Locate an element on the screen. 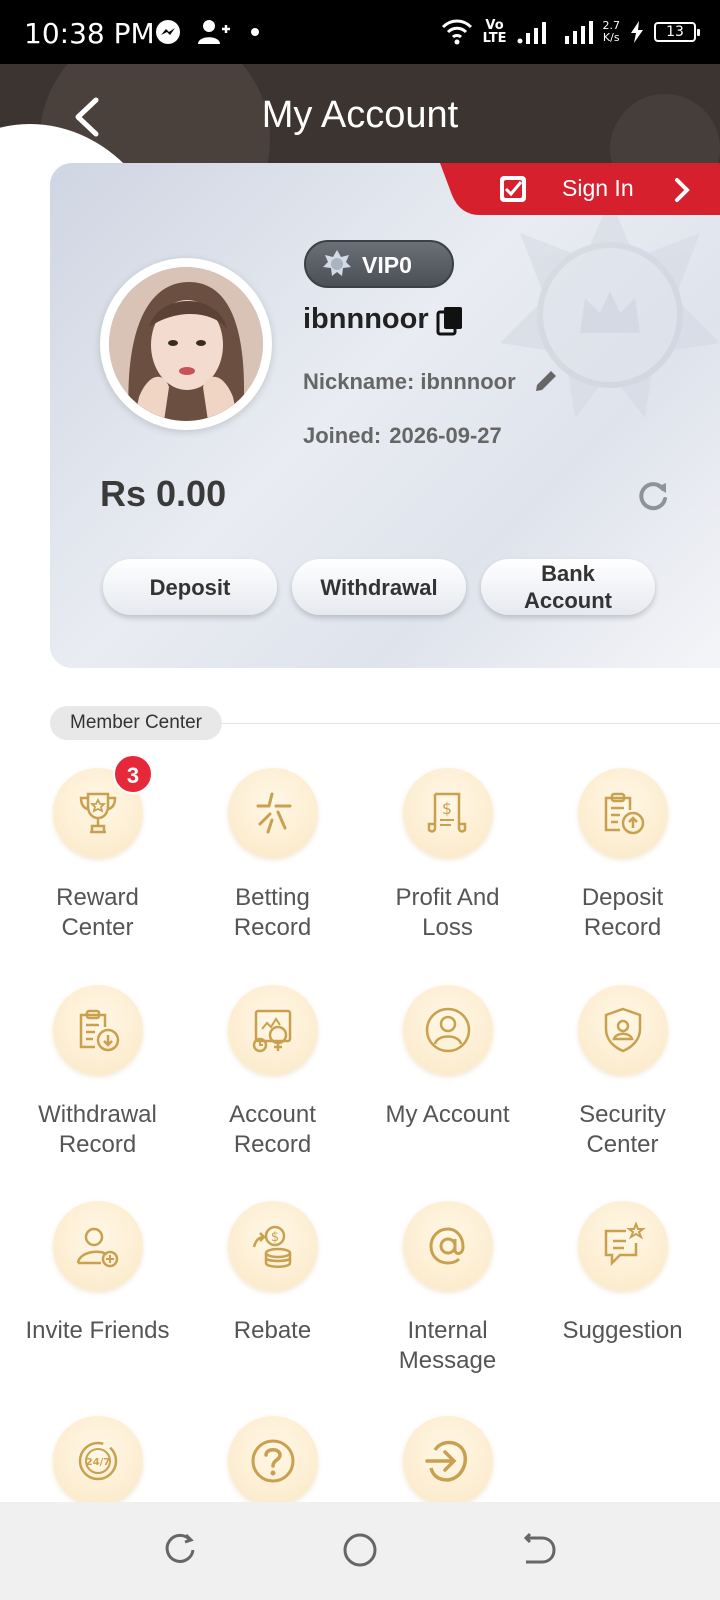  sign-in-label: Sign In is located at coordinates (598, 188).